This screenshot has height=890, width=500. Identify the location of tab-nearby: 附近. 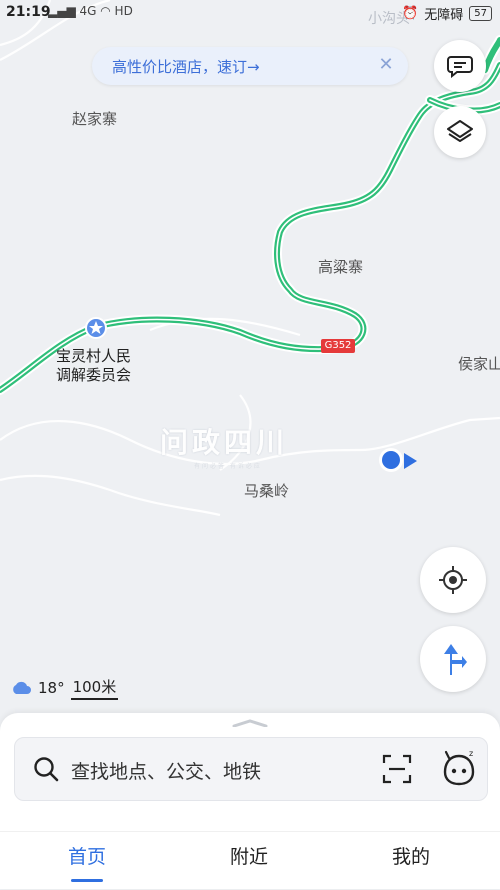
(249, 855).